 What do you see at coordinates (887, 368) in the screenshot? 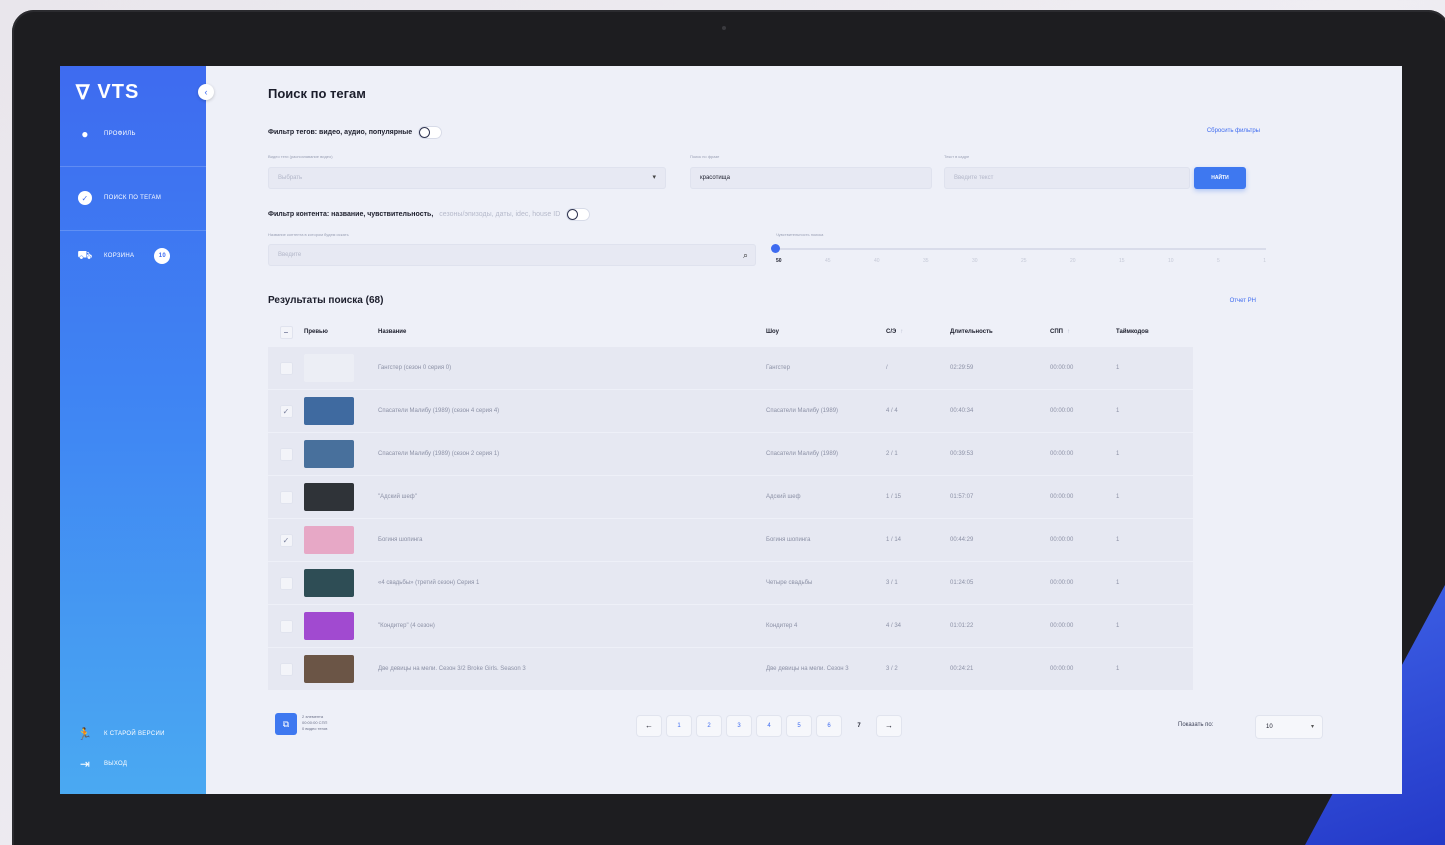
I see `season-episode-cell: /` at bounding box center [887, 368].